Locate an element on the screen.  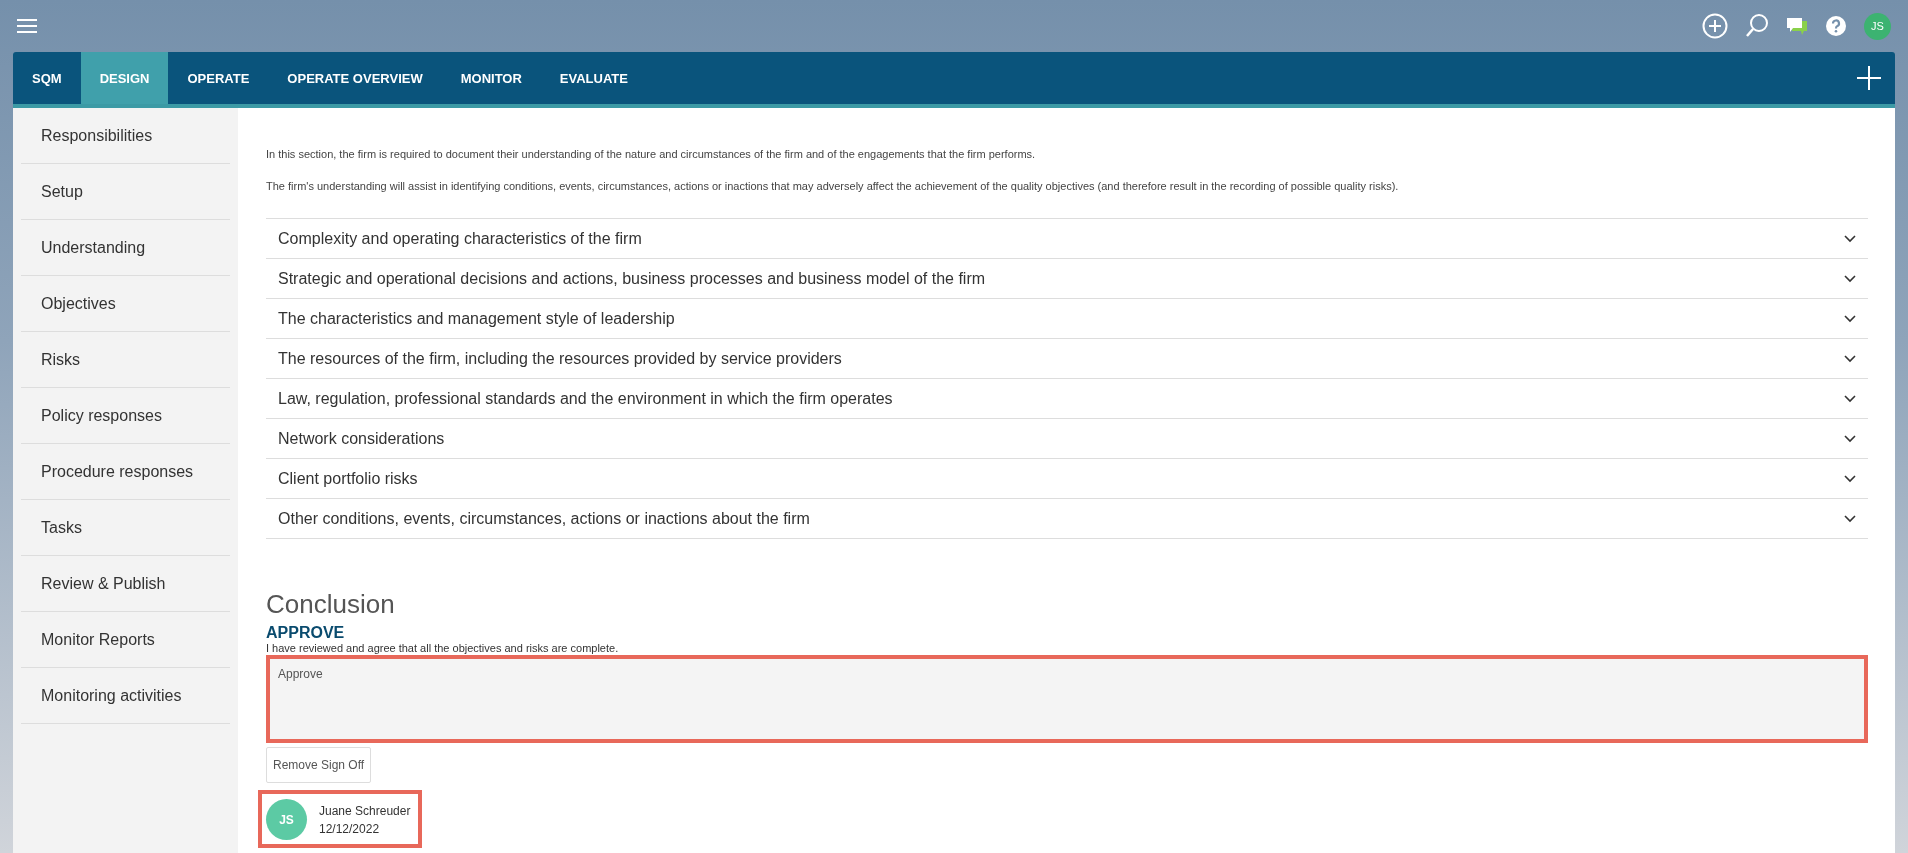
approve-description: I have reviewed and agree that all the objectives and risks are complete. is located at coordinates (443, 648).